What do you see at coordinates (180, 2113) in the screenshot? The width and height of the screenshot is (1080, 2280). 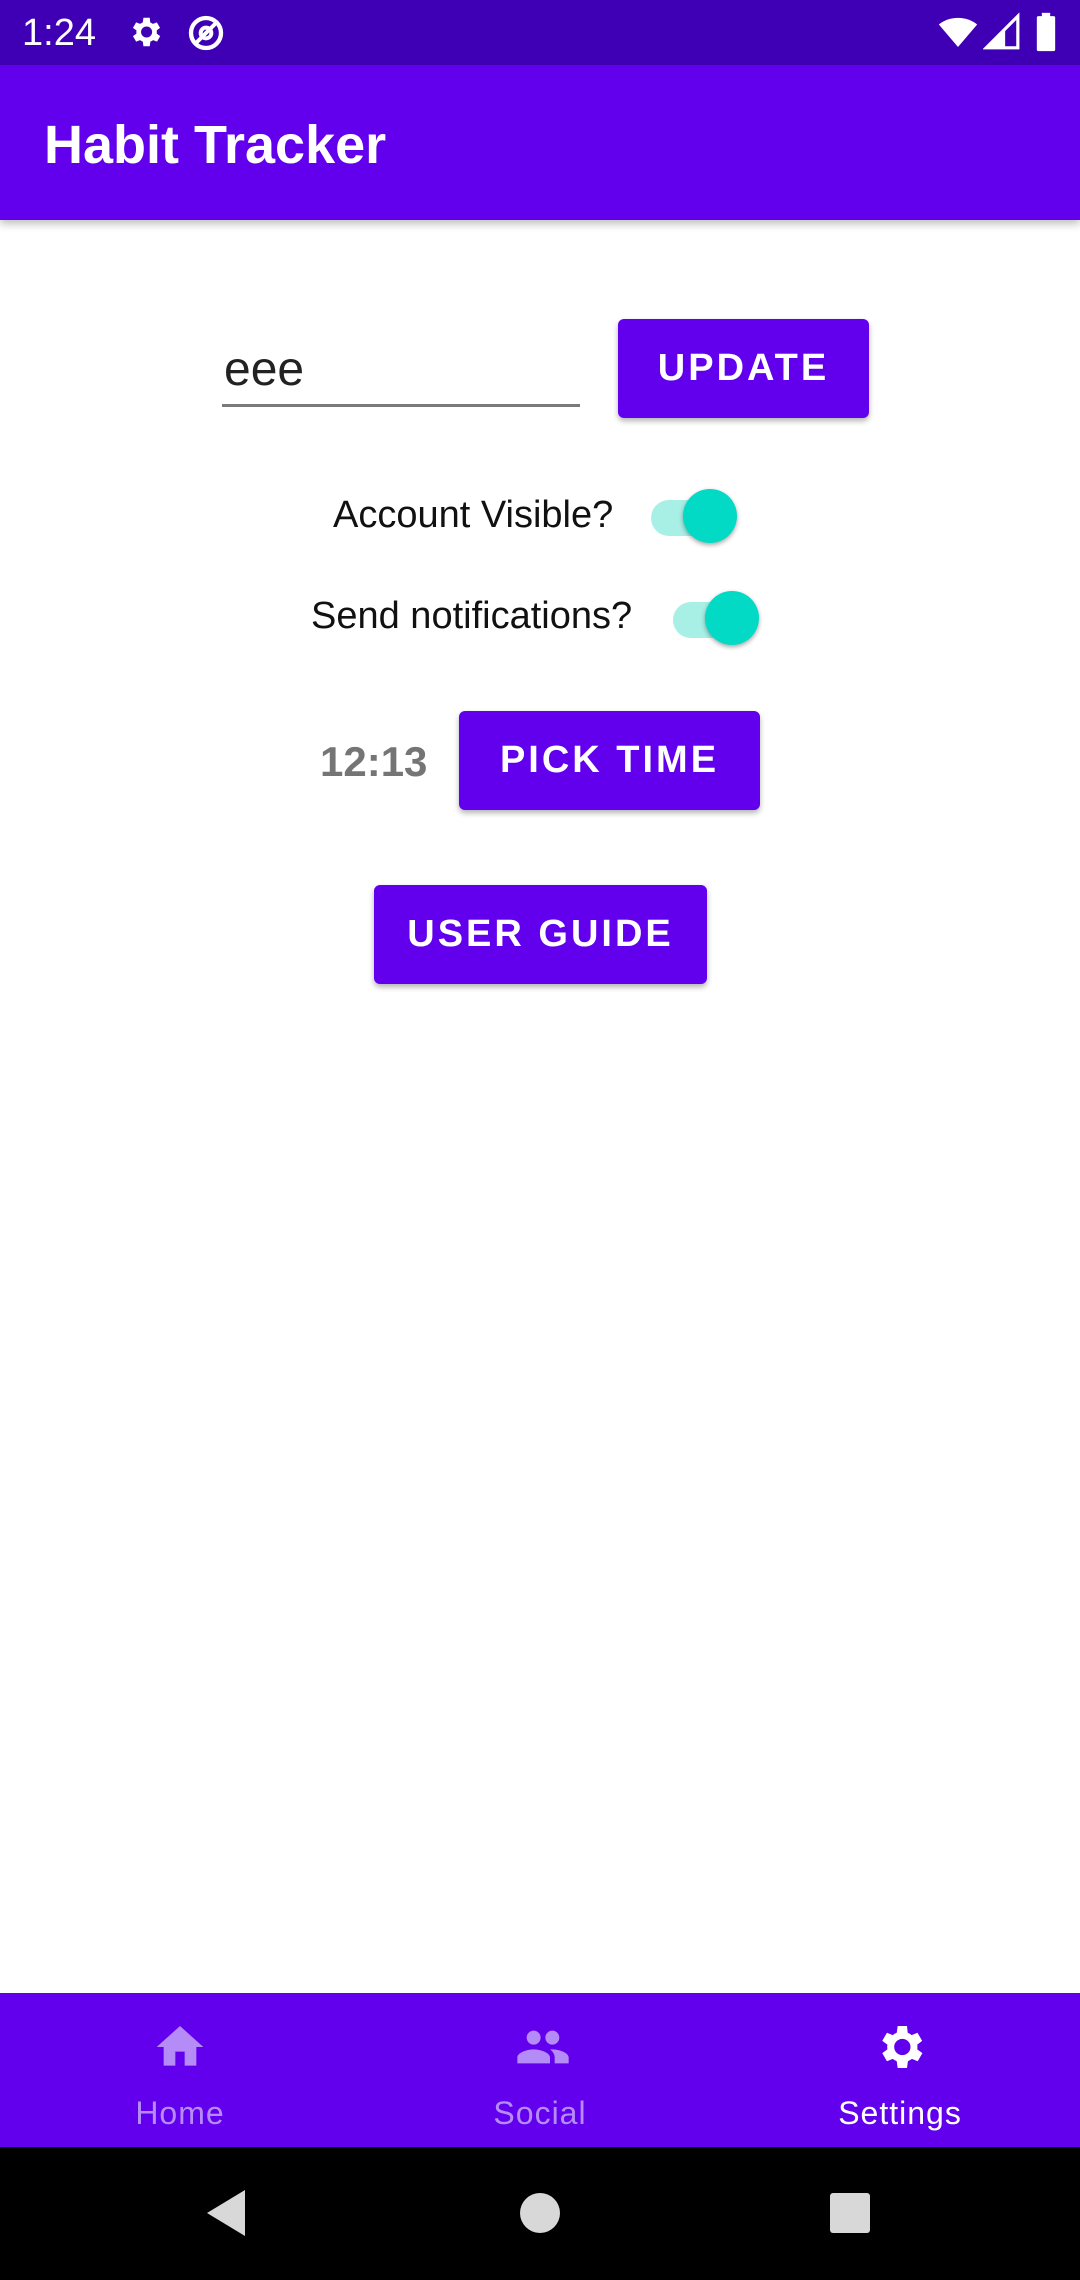 I see `nav-label-home: Home` at bounding box center [180, 2113].